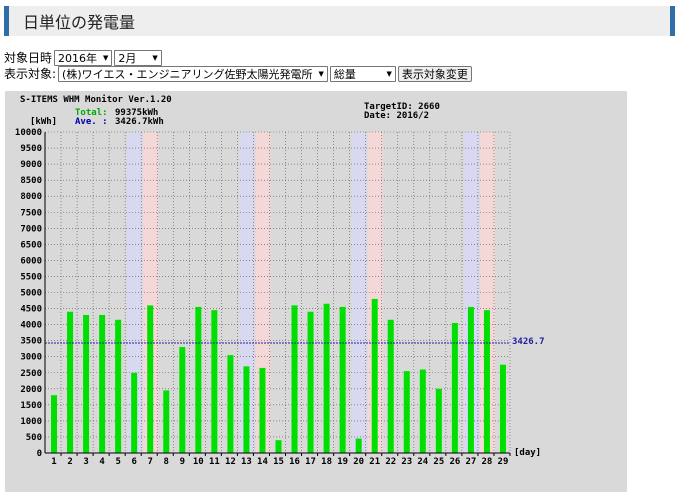  Describe the element at coordinates (85, 462) in the screenshot. I see `x-tick-label: 3` at that location.